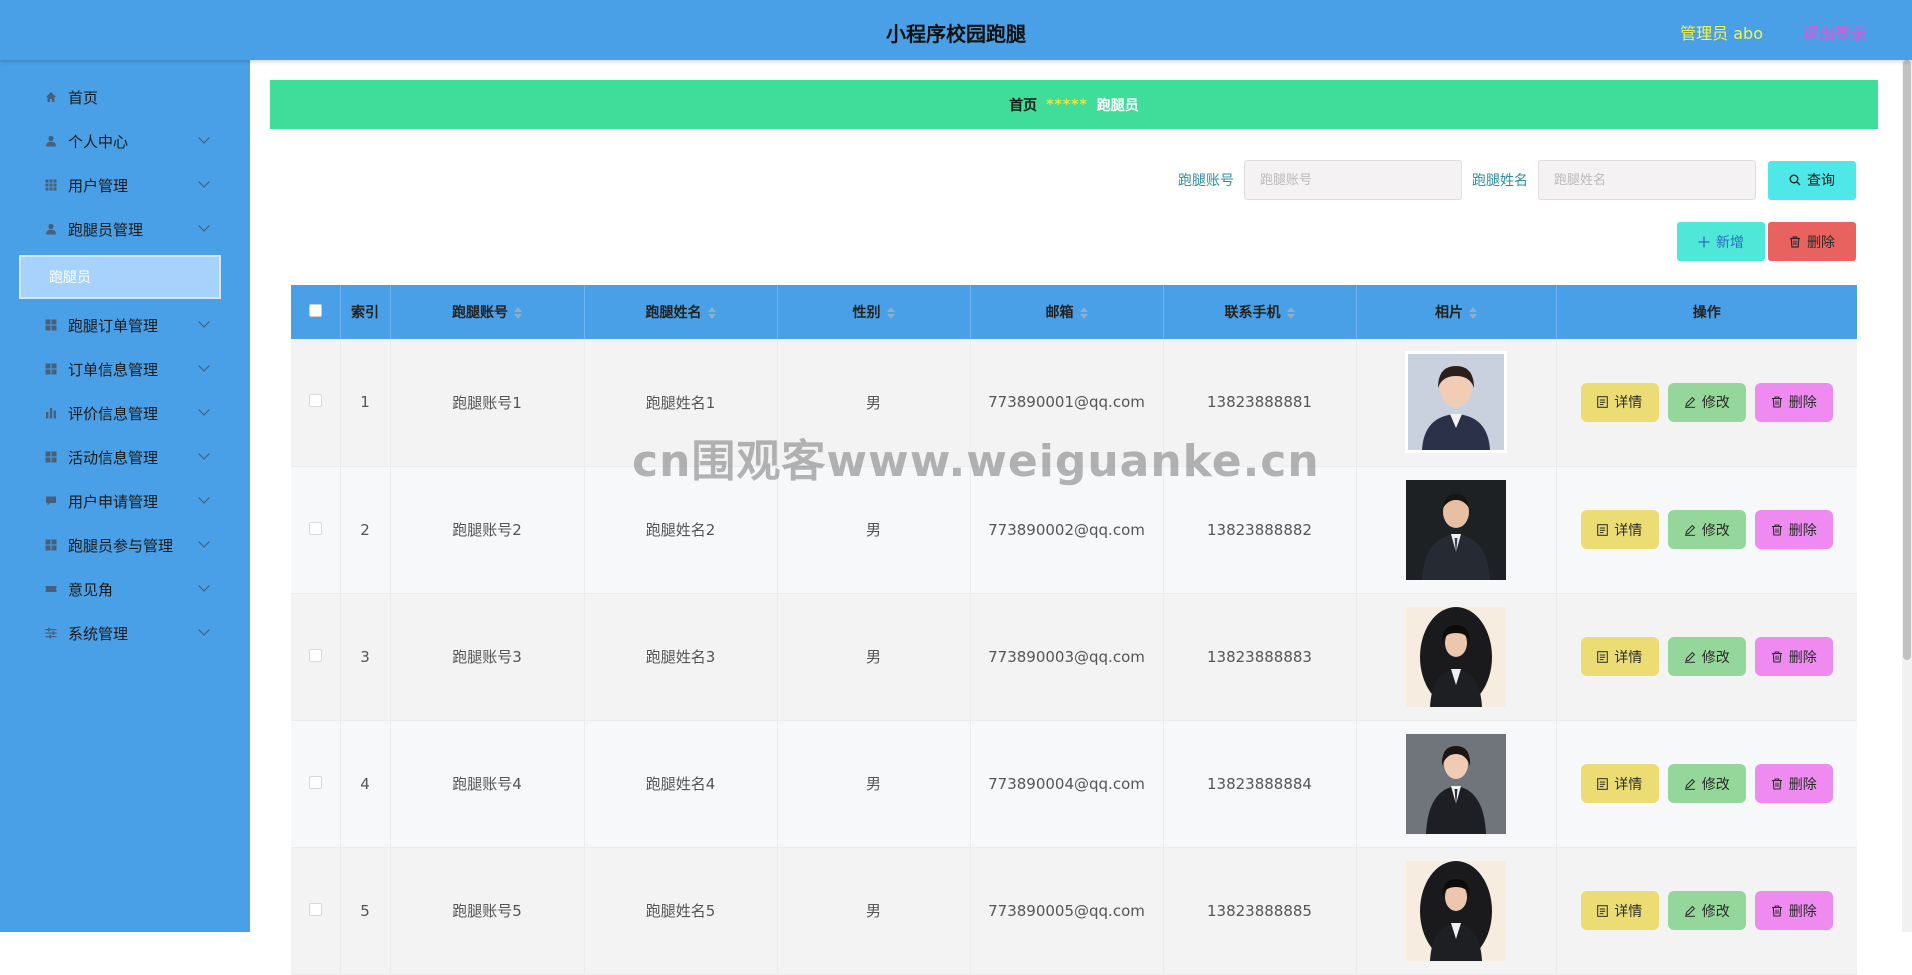  I want to click on ticket-icon, so click(51, 589).